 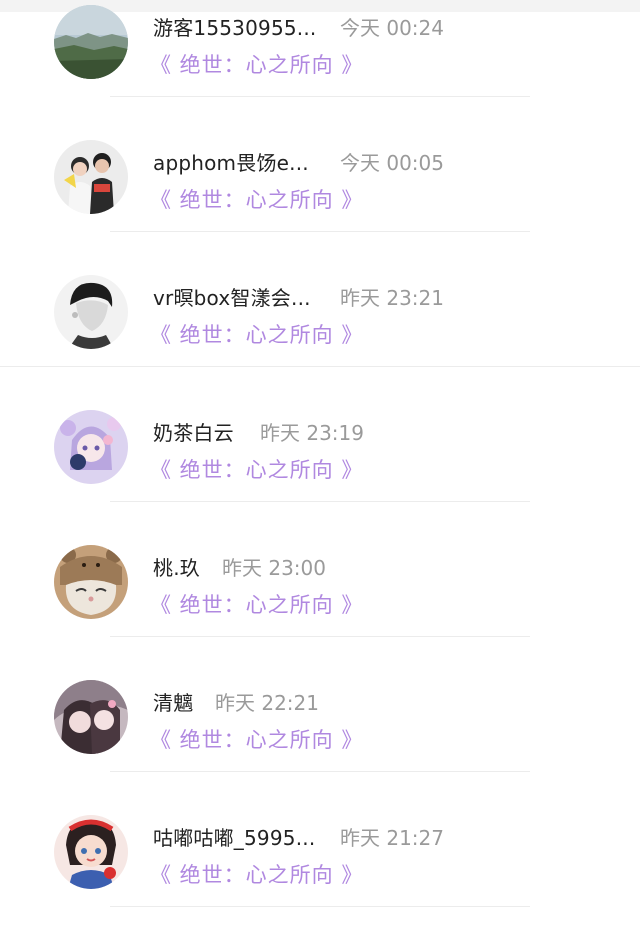 What do you see at coordinates (392, 163) in the screenshot?
I see `comment-time: 今天 00:05` at bounding box center [392, 163].